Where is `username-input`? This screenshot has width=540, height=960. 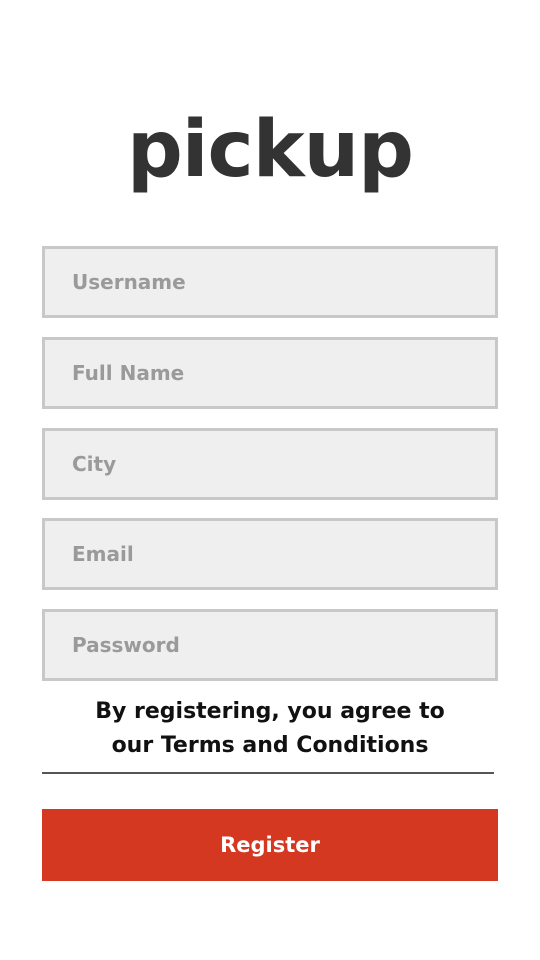 username-input is located at coordinates (270, 282).